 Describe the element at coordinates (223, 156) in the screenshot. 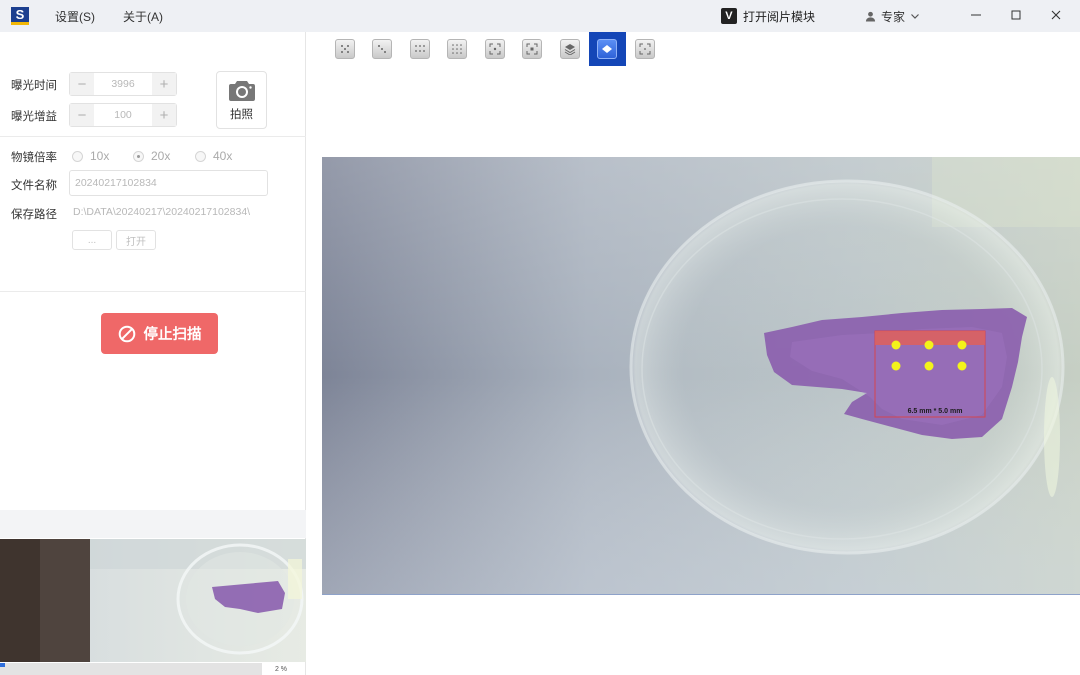

I see `objective-option-label: 40x` at that location.